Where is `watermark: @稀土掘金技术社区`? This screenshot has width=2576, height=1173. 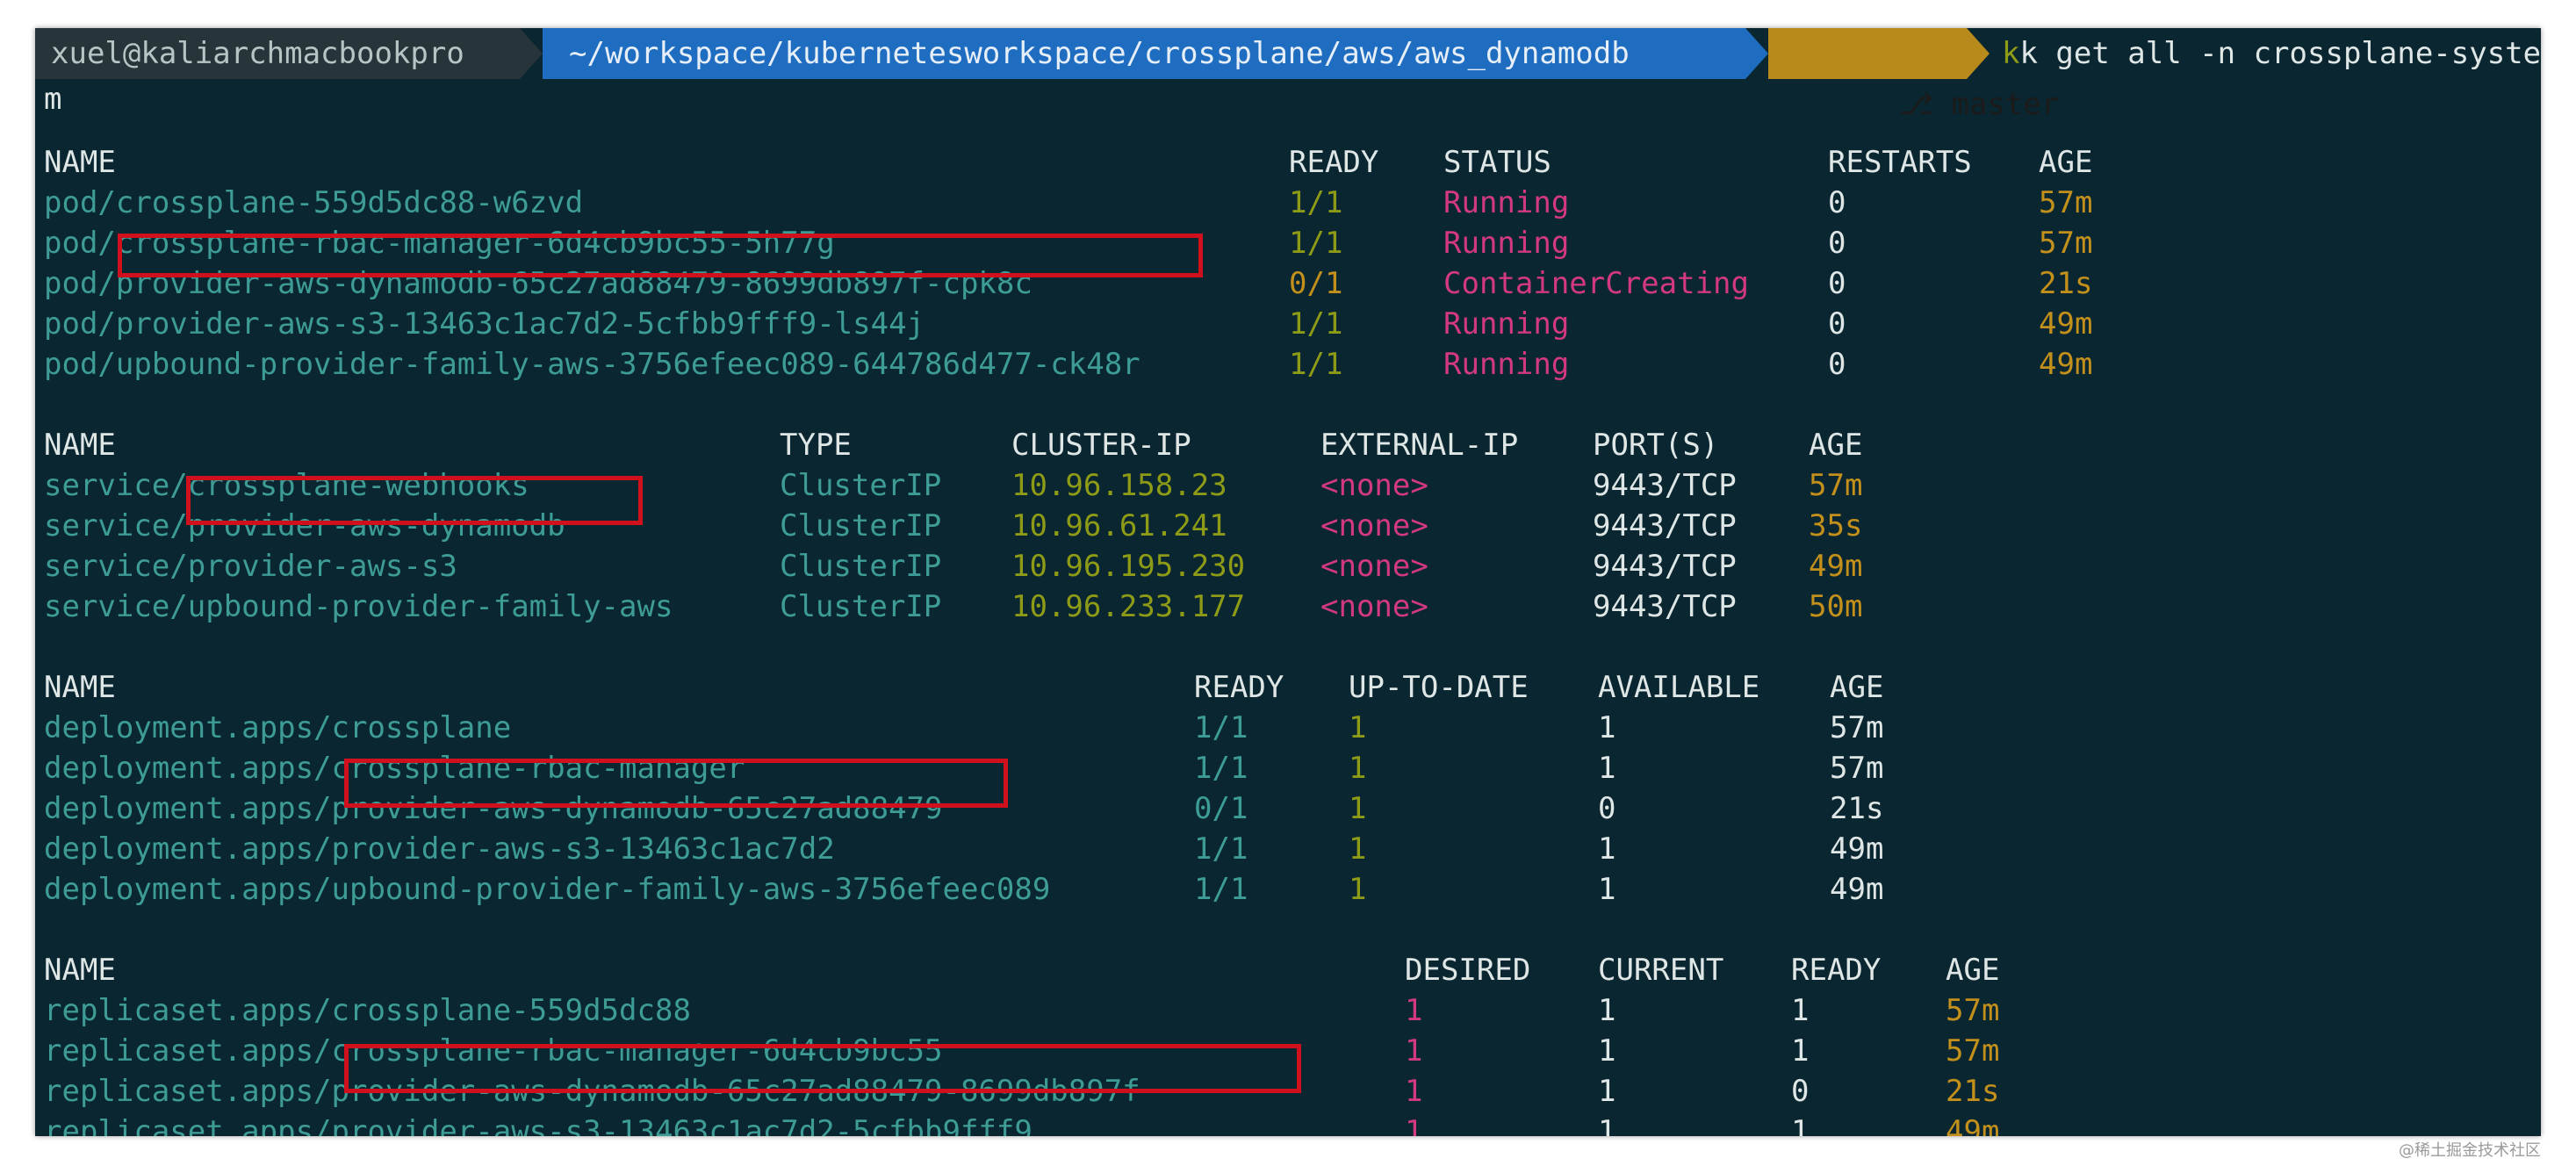
watermark: @稀土掘金技术社区 is located at coordinates (2470, 1150).